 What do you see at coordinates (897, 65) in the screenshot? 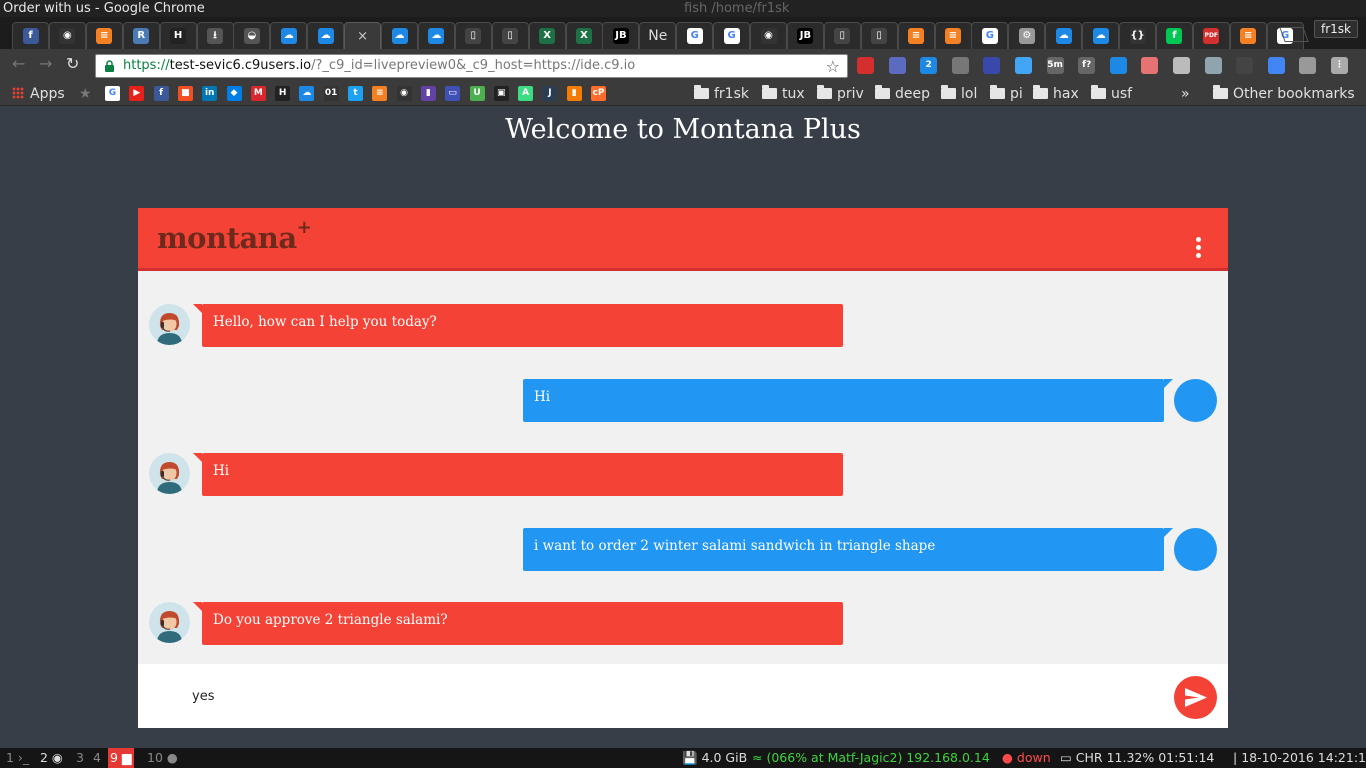
I see `stripes-icon` at bounding box center [897, 65].